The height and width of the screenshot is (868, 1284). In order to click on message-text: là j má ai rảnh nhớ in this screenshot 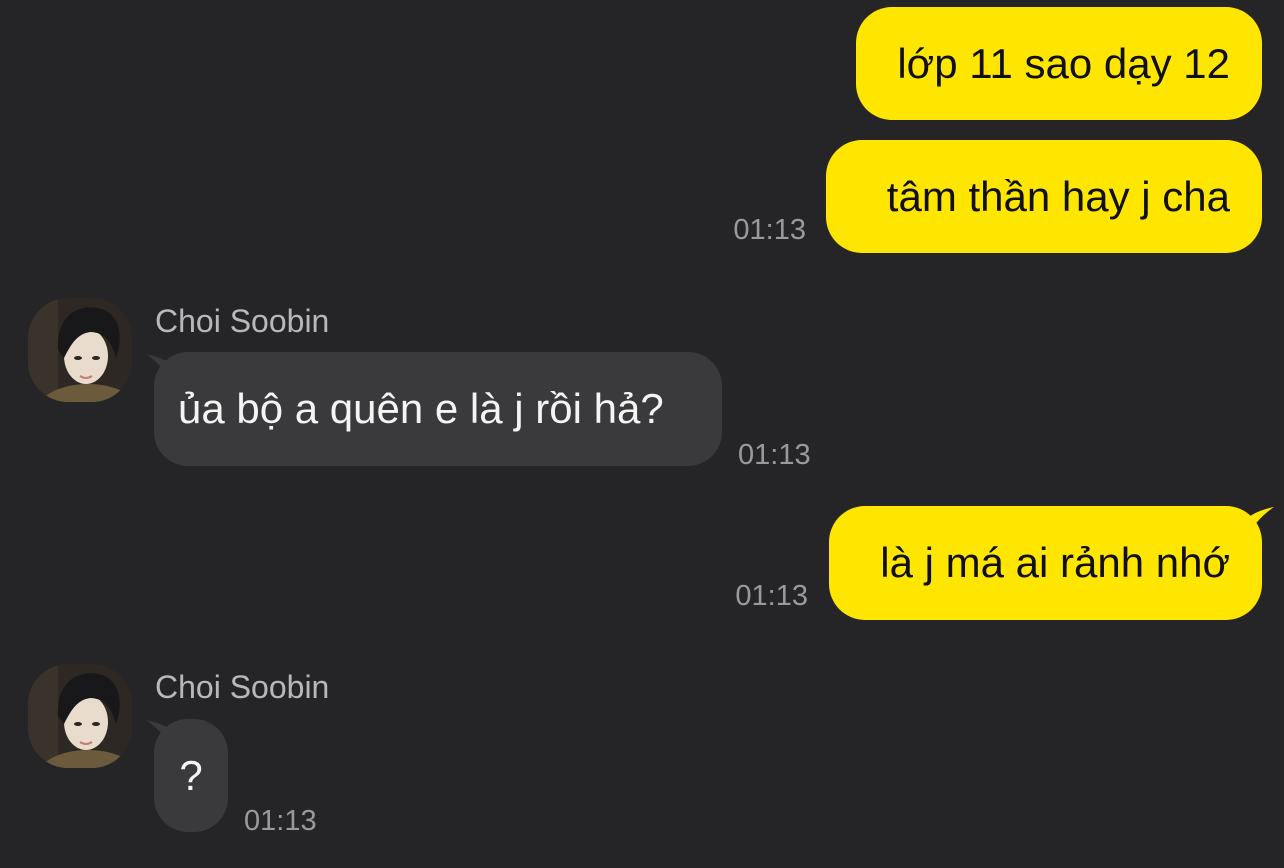, I will do `click(1055, 562)`.